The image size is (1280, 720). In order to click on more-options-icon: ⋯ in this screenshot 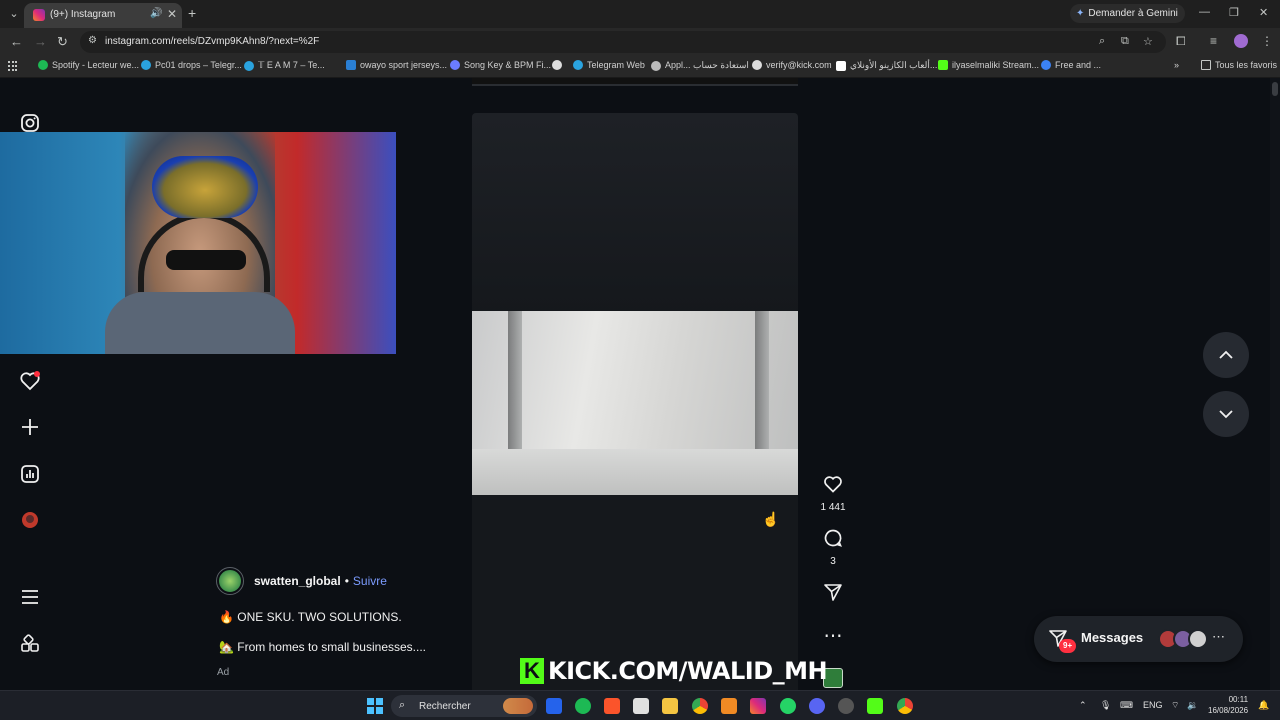, I will do `click(833, 637)`.